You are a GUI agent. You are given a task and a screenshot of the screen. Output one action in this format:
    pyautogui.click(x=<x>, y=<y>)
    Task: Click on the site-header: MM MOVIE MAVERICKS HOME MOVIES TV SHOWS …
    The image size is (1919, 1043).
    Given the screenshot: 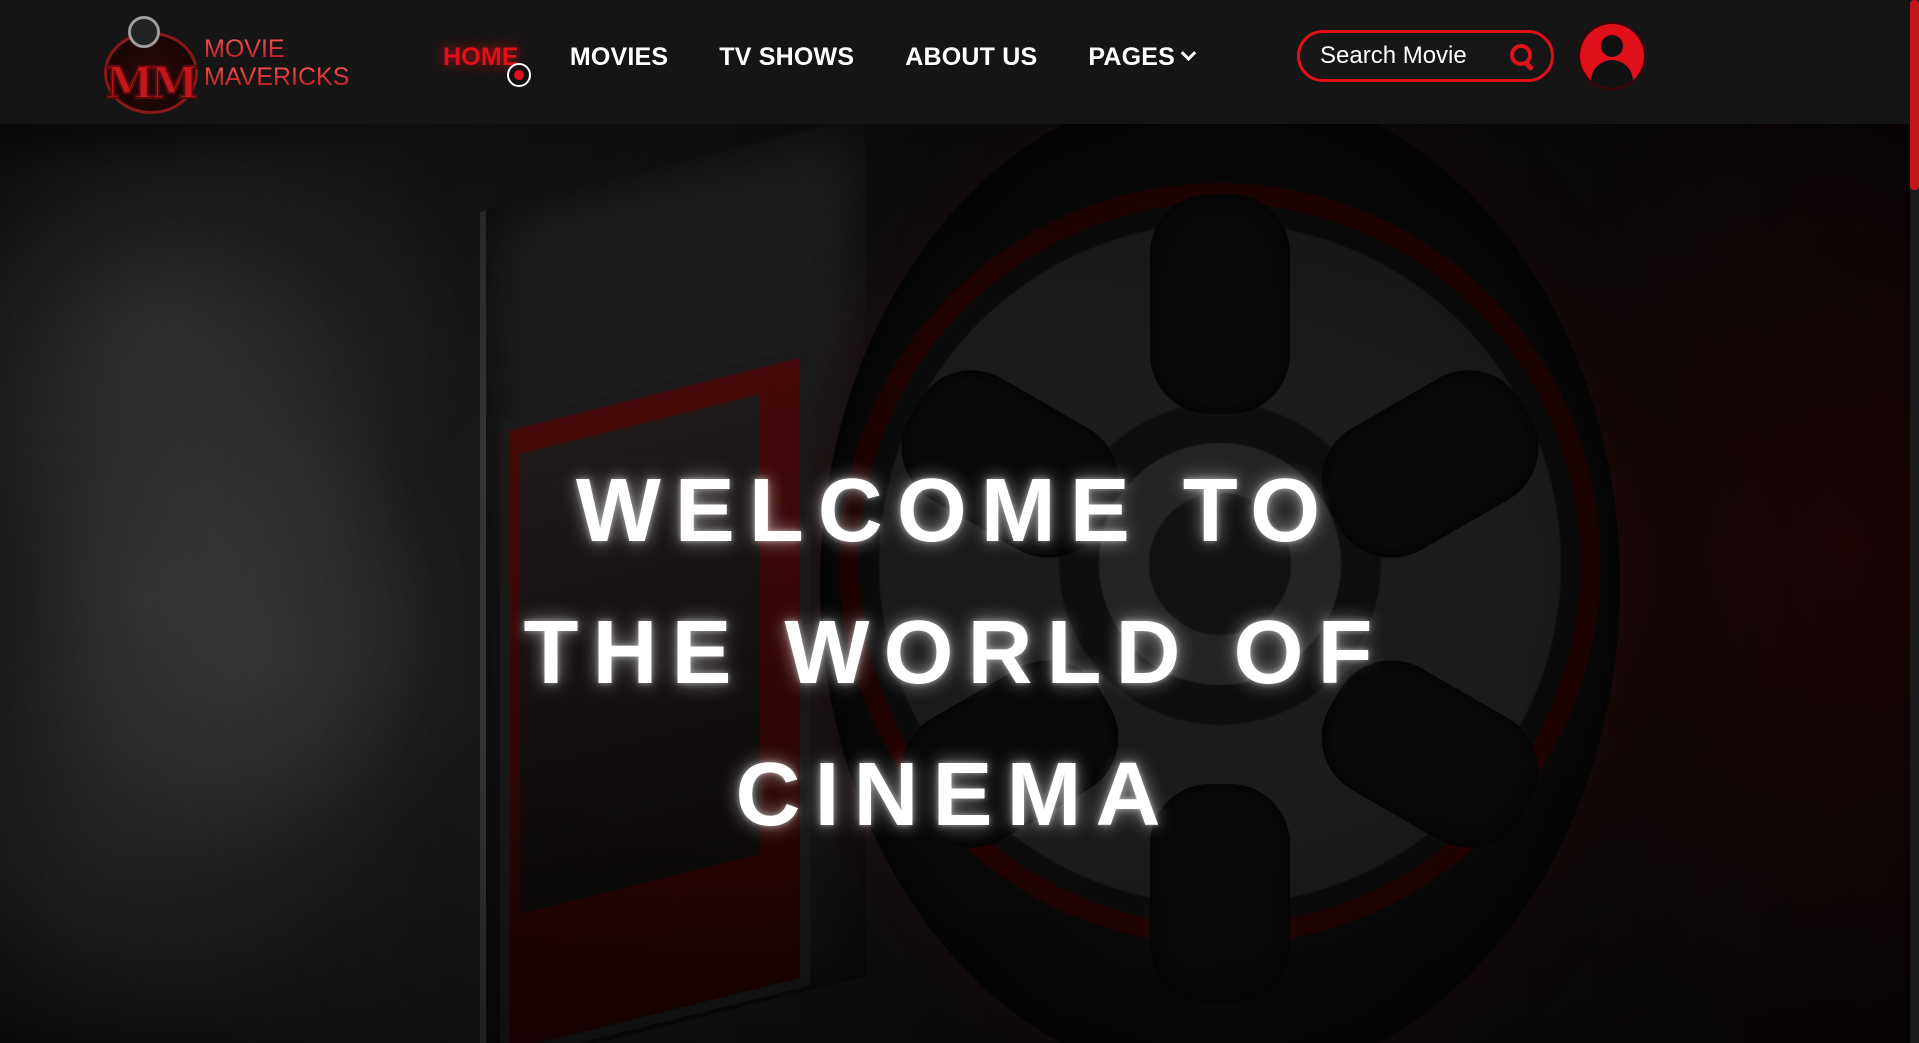 What is the action you would take?
    pyautogui.click(x=959, y=62)
    